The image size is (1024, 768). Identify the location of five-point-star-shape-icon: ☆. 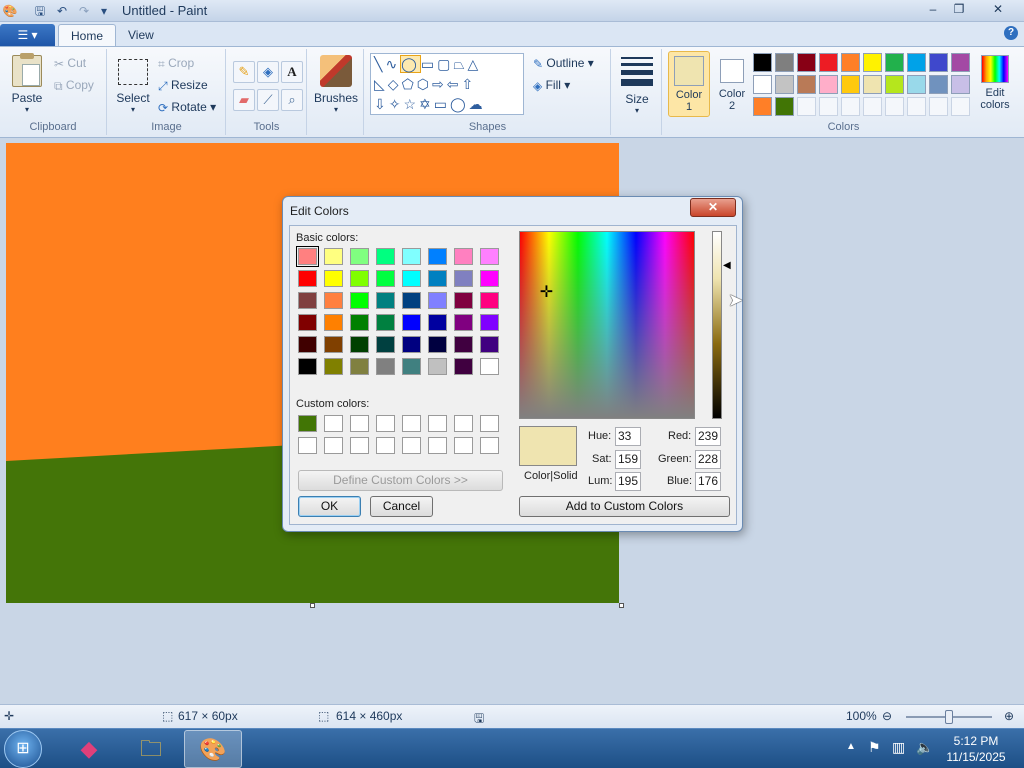
(411, 104).